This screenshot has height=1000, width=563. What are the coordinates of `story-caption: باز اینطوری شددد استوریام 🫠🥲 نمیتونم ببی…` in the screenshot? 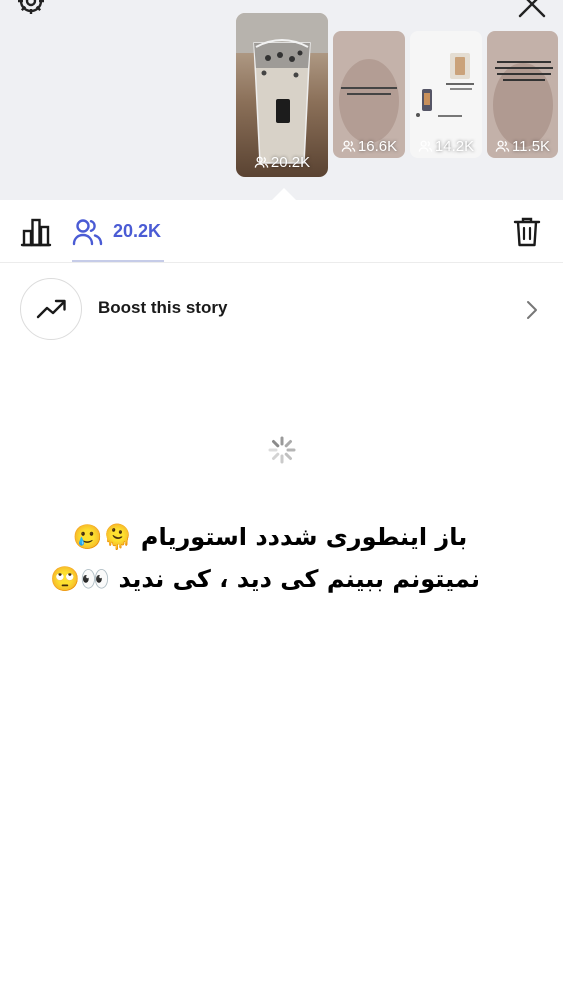 It's located at (265, 558).